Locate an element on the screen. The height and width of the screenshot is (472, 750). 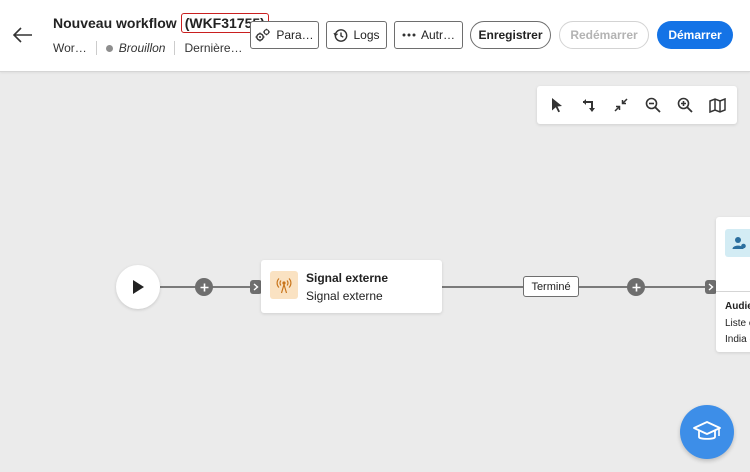
zoom-out-icon is located at coordinates (653, 105).